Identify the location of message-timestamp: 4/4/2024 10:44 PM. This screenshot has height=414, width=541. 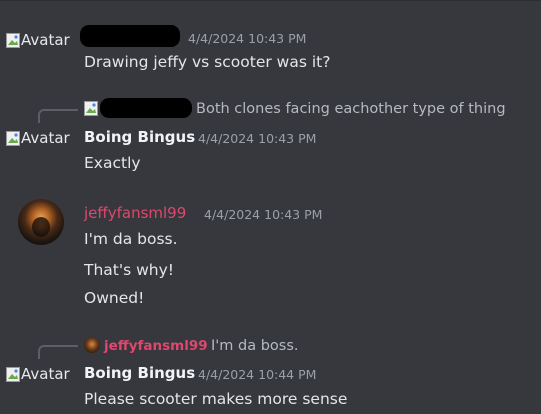
(257, 374).